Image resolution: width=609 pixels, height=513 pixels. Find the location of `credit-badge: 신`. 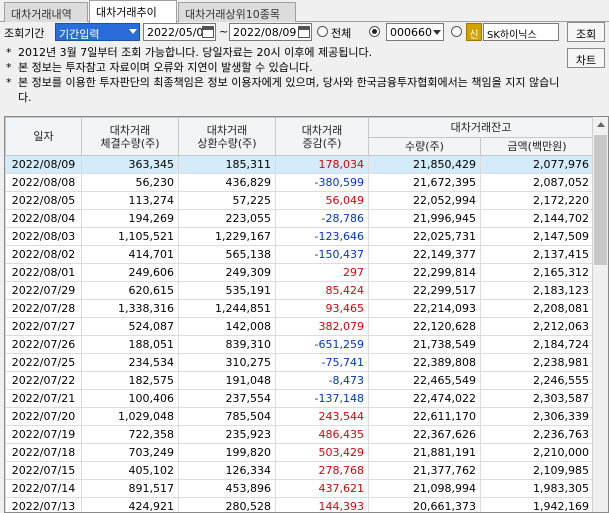

credit-badge: 신 is located at coordinates (474, 32).